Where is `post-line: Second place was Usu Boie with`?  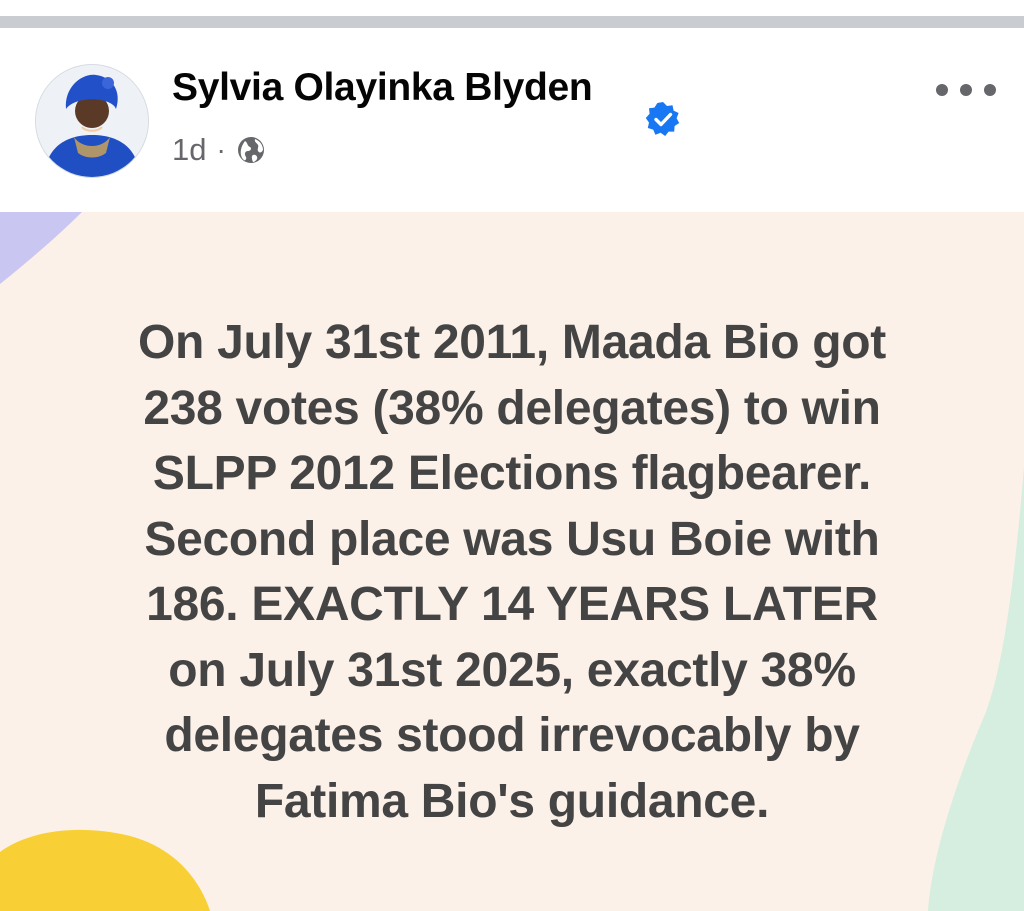
post-line: Second place was Usu Boie with is located at coordinates (512, 539).